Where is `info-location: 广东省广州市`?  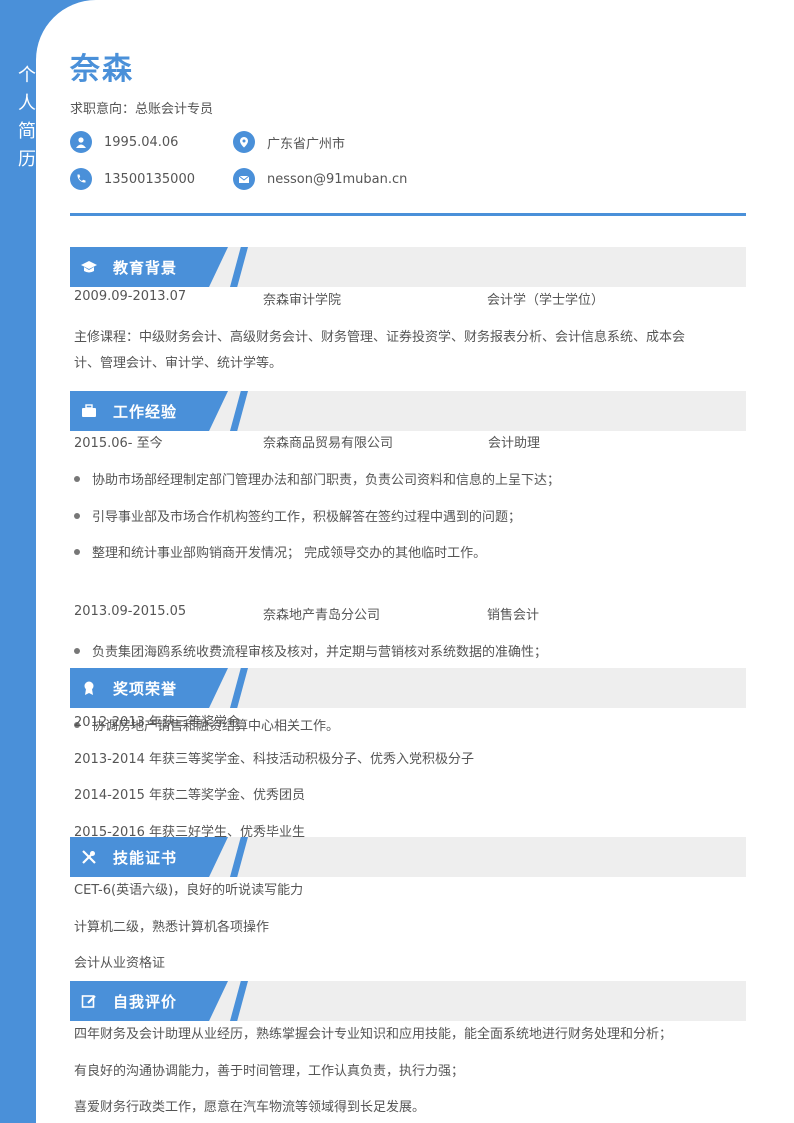
info-location: 广东省广州市 is located at coordinates (289, 142).